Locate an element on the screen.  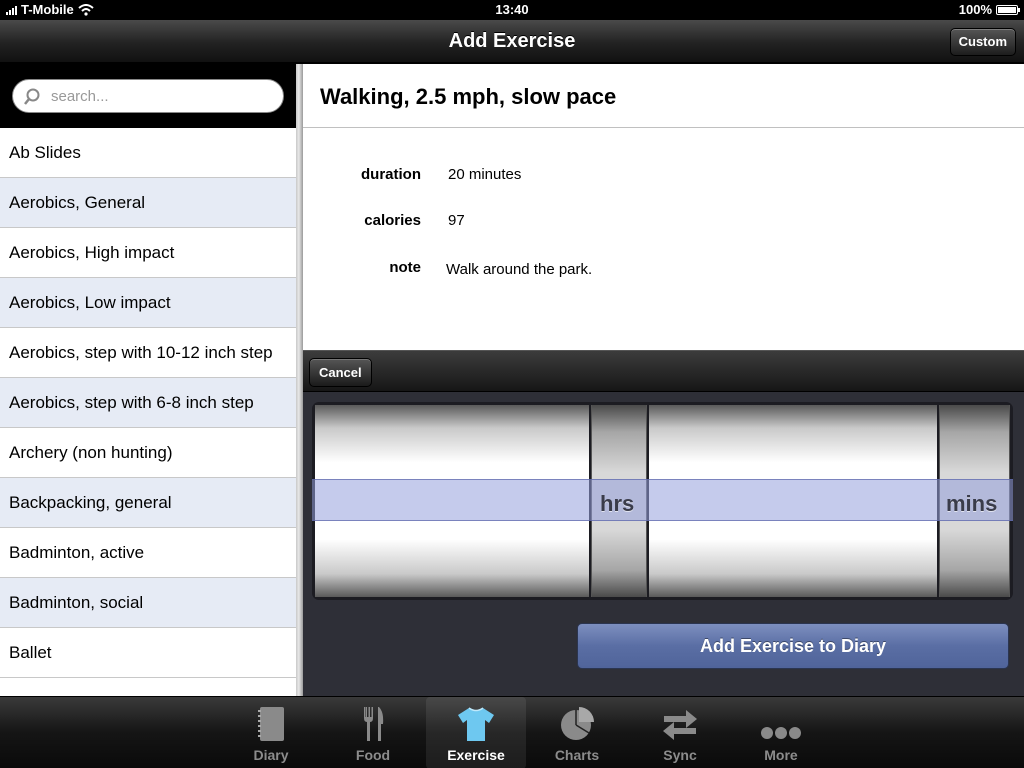
minutes-unit-label: mins is located at coordinates (972, 503).